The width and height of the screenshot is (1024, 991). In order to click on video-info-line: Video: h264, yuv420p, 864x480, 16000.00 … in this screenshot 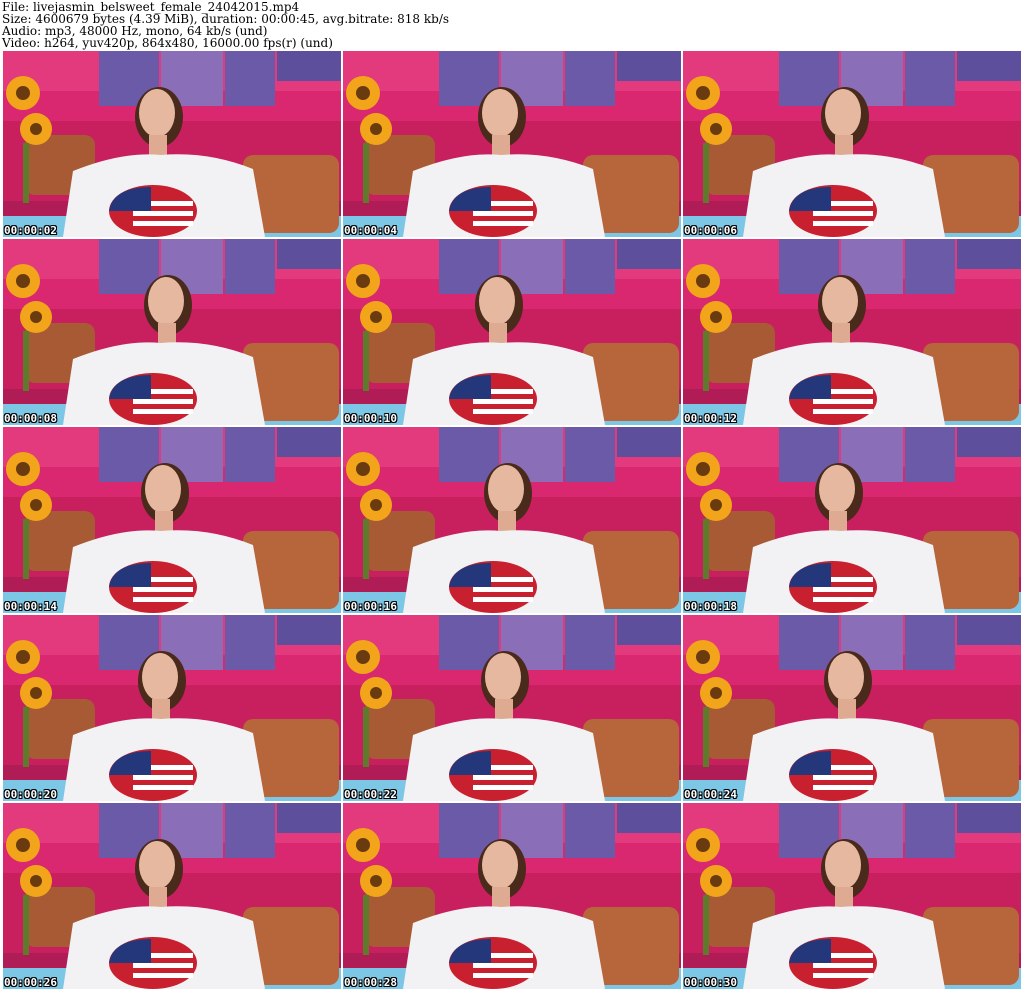, I will do `click(167, 43)`.